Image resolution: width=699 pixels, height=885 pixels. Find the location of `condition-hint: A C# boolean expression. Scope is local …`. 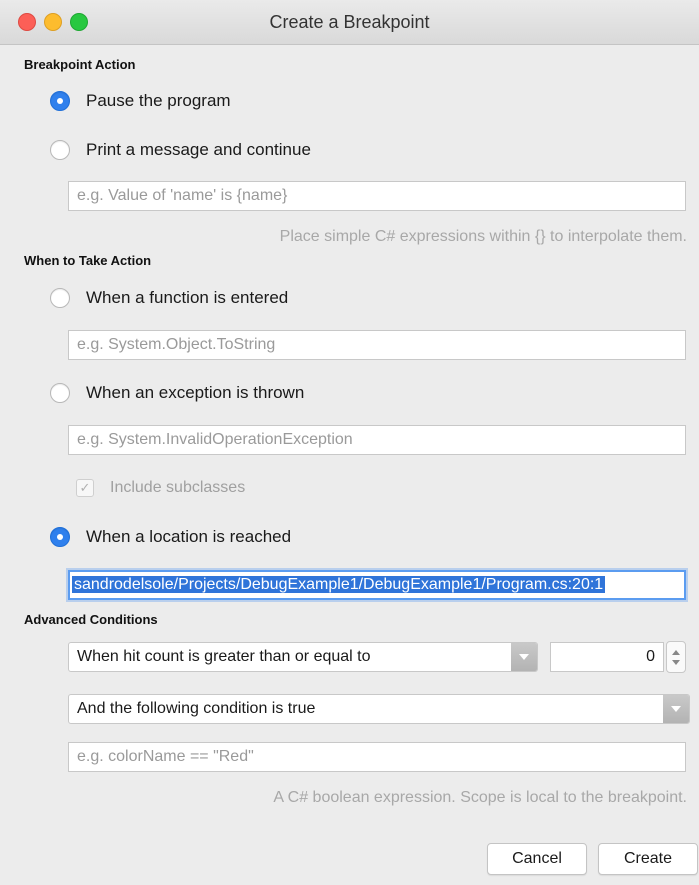

condition-hint: A C# boolean expression. Scope is local … is located at coordinates (480, 797).